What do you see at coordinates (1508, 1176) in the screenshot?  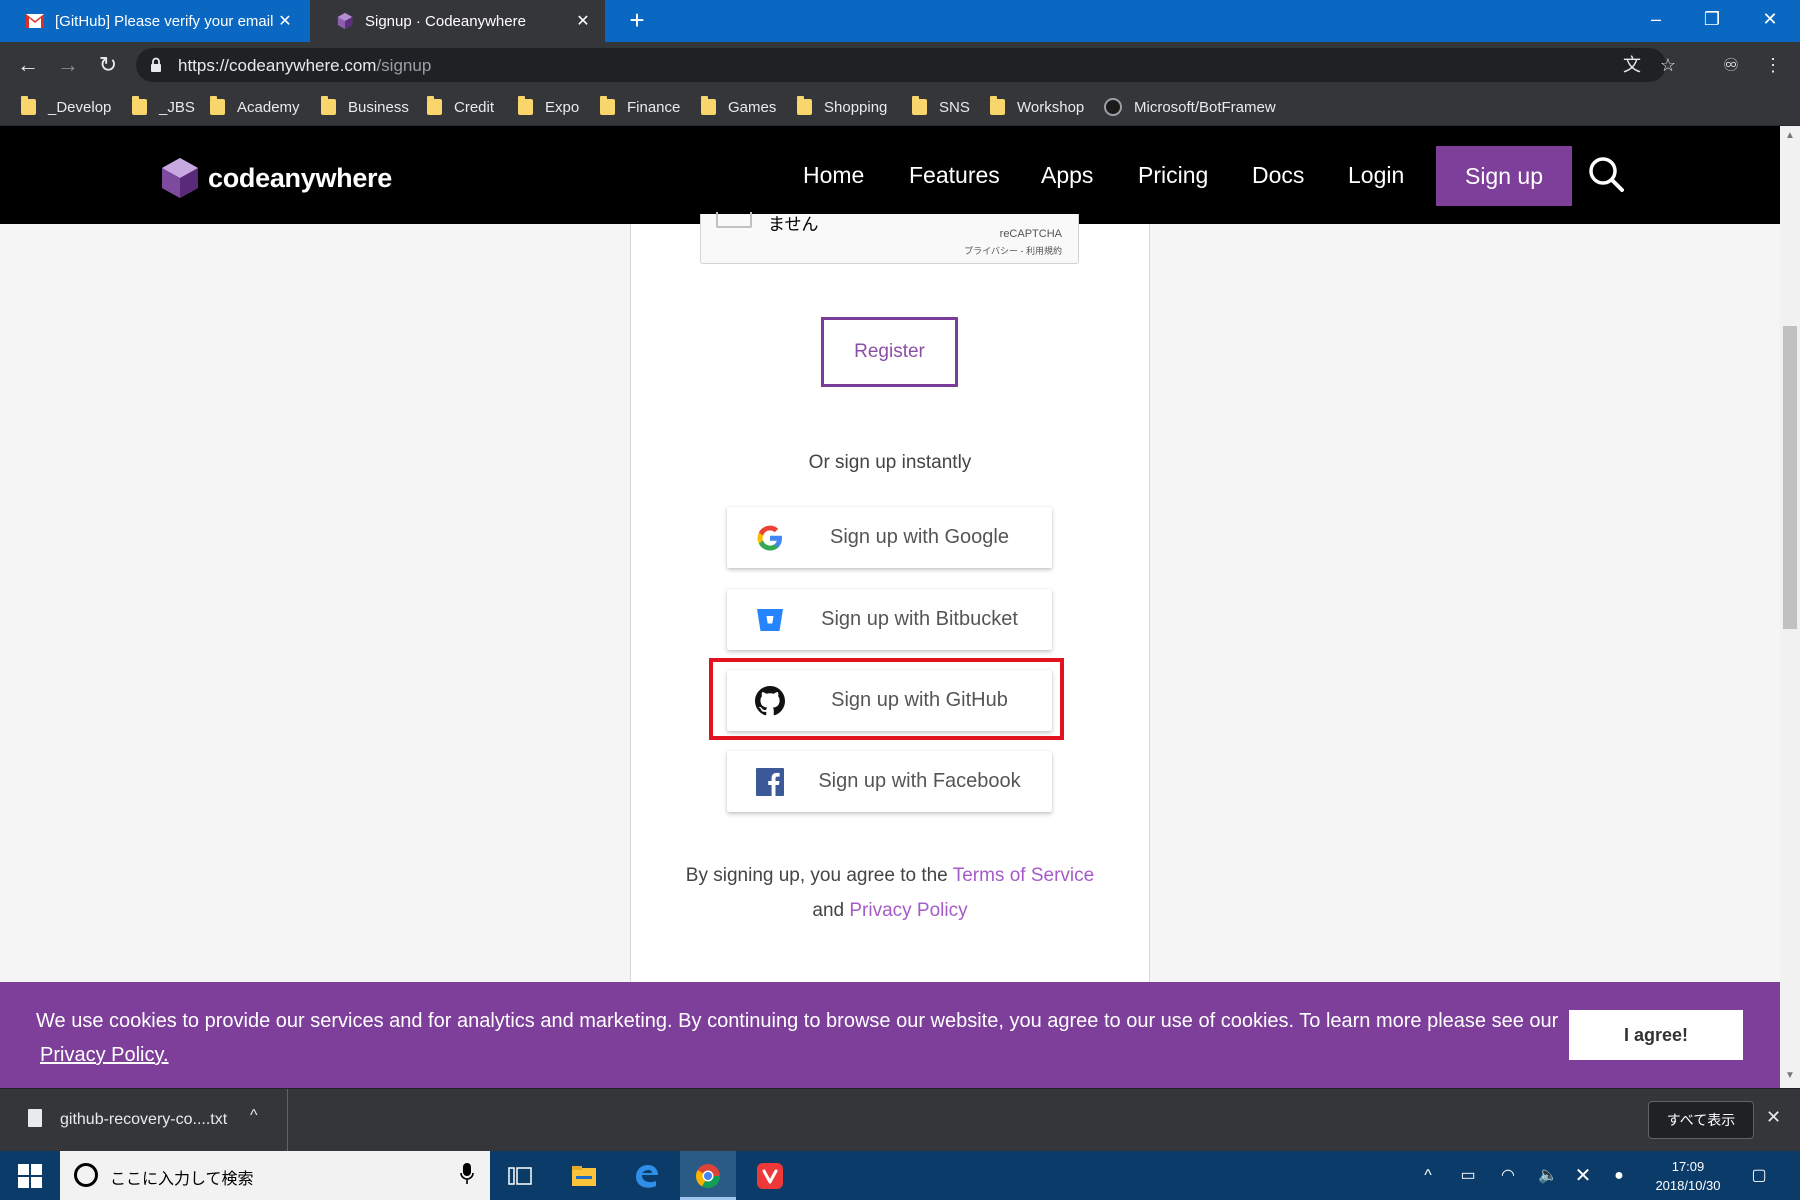 I see `wifi-icon: ◠` at bounding box center [1508, 1176].